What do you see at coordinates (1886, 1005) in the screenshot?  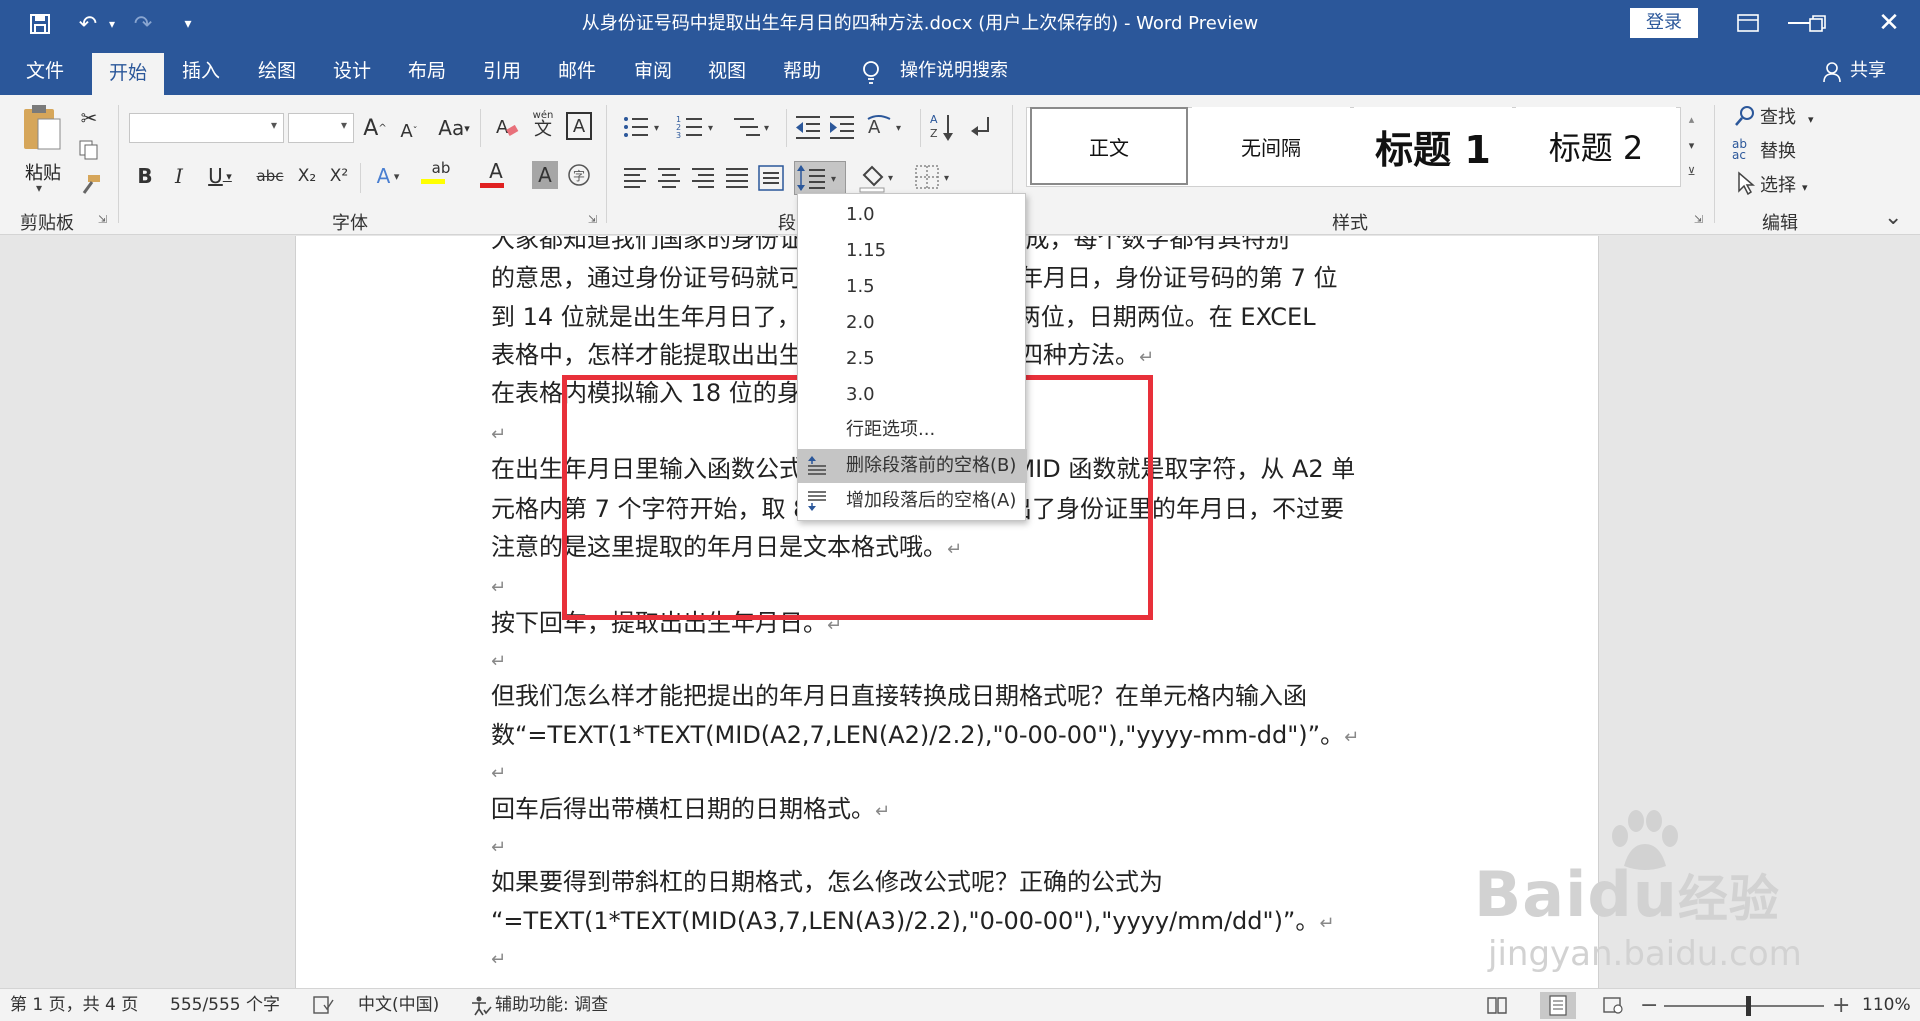 I see `zoom-level: 110%` at bounding box center [1886, 1005].